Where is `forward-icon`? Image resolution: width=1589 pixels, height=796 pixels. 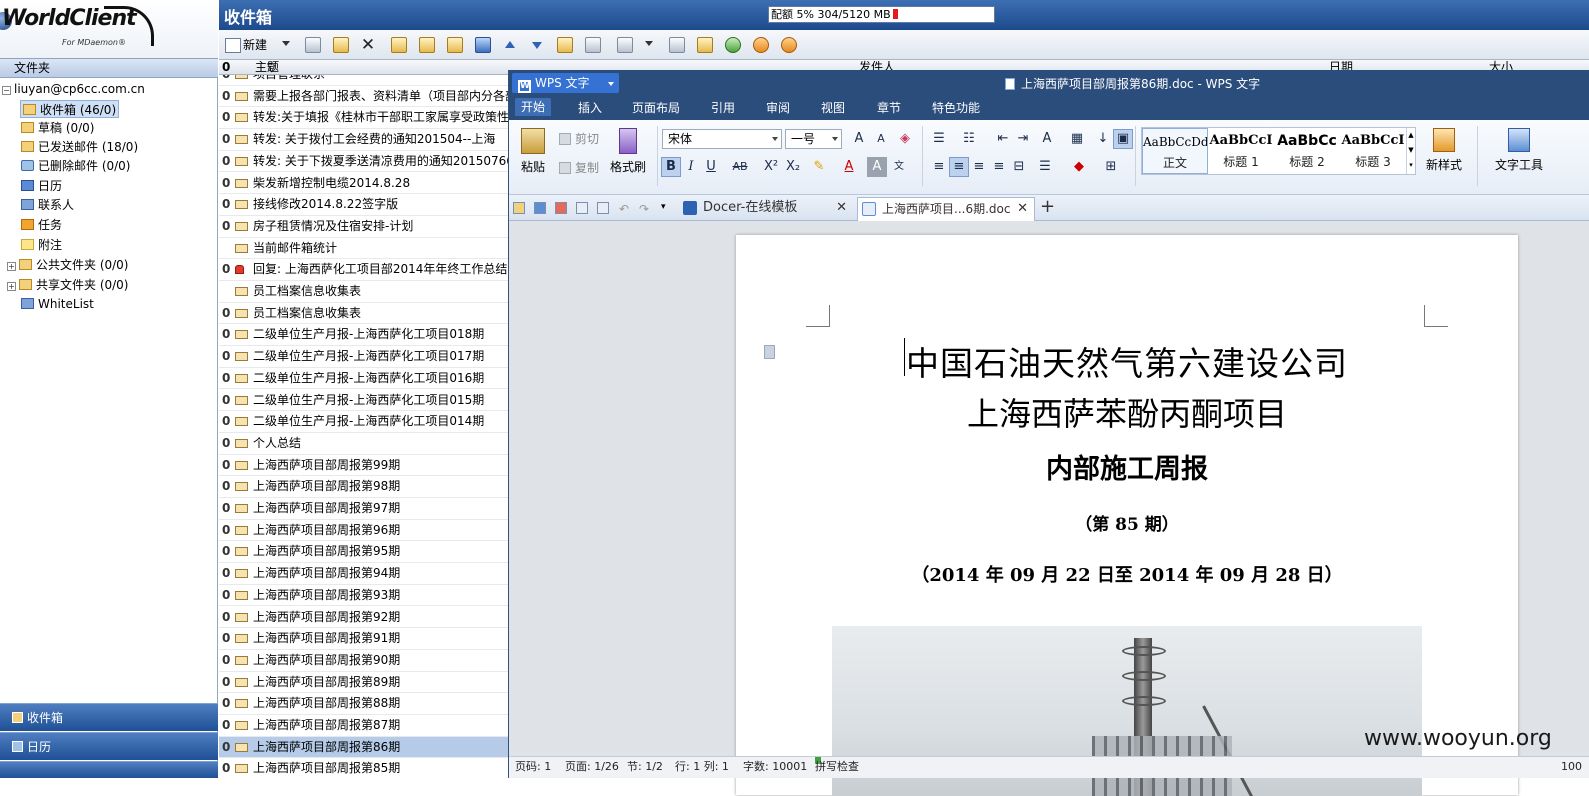 forward-icon is located at coordinates (455, 45).